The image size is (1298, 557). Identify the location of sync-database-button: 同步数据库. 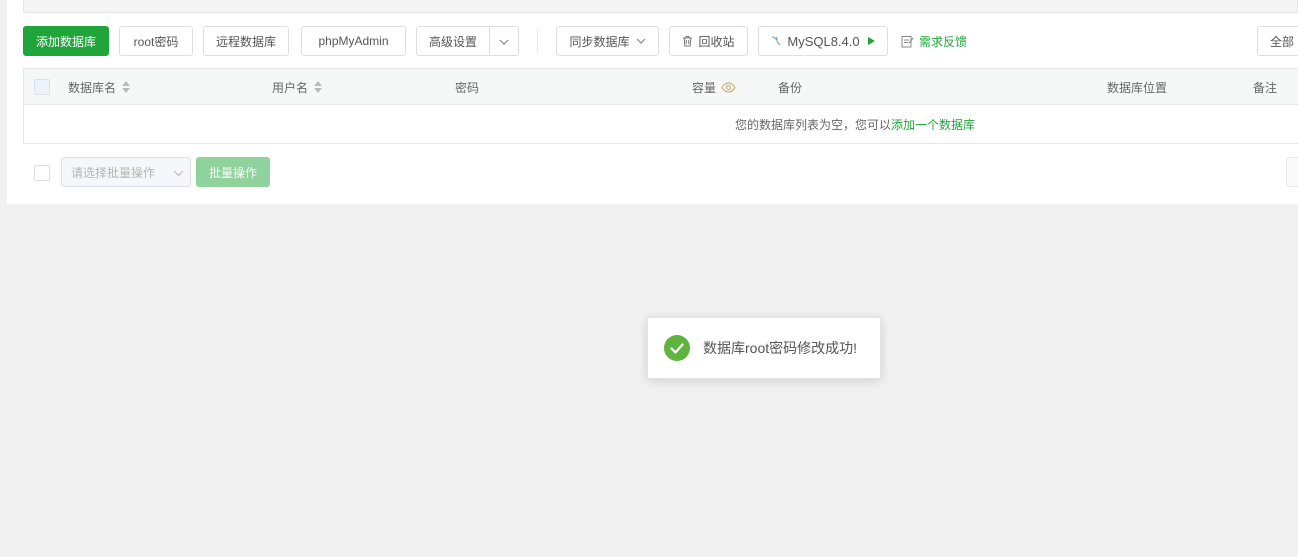
(607, 41).